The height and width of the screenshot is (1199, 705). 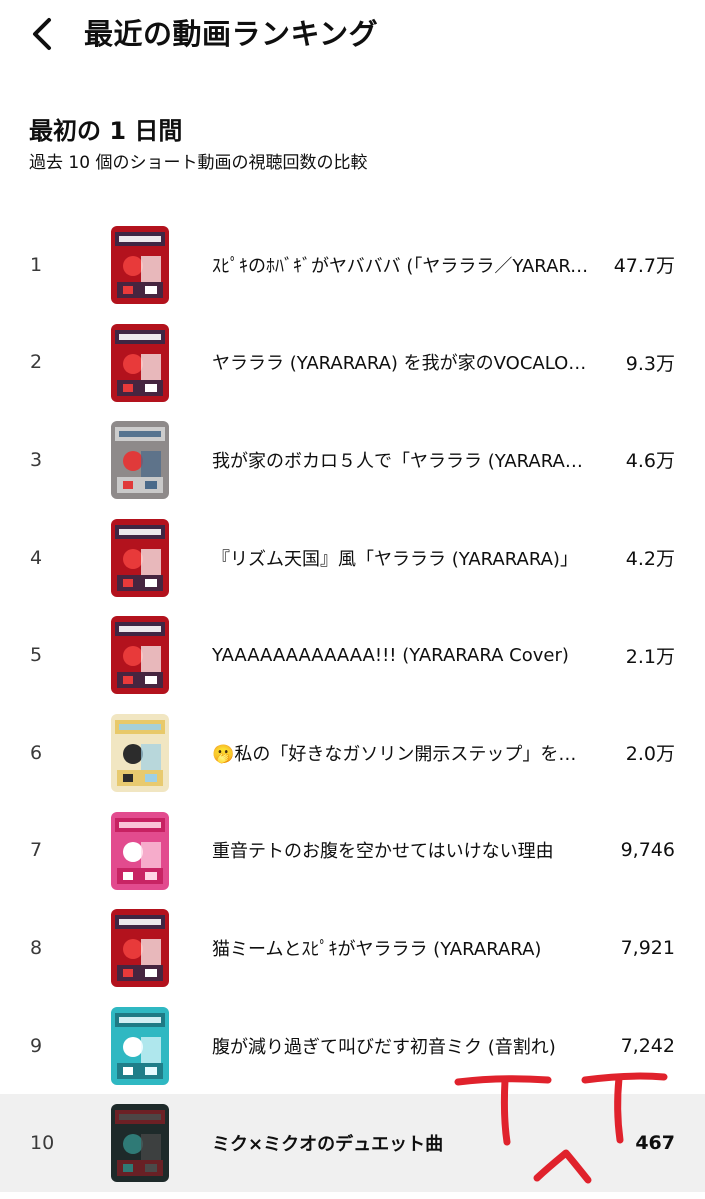 I want to click on rank-number: 5, so click(x=36, y=655).